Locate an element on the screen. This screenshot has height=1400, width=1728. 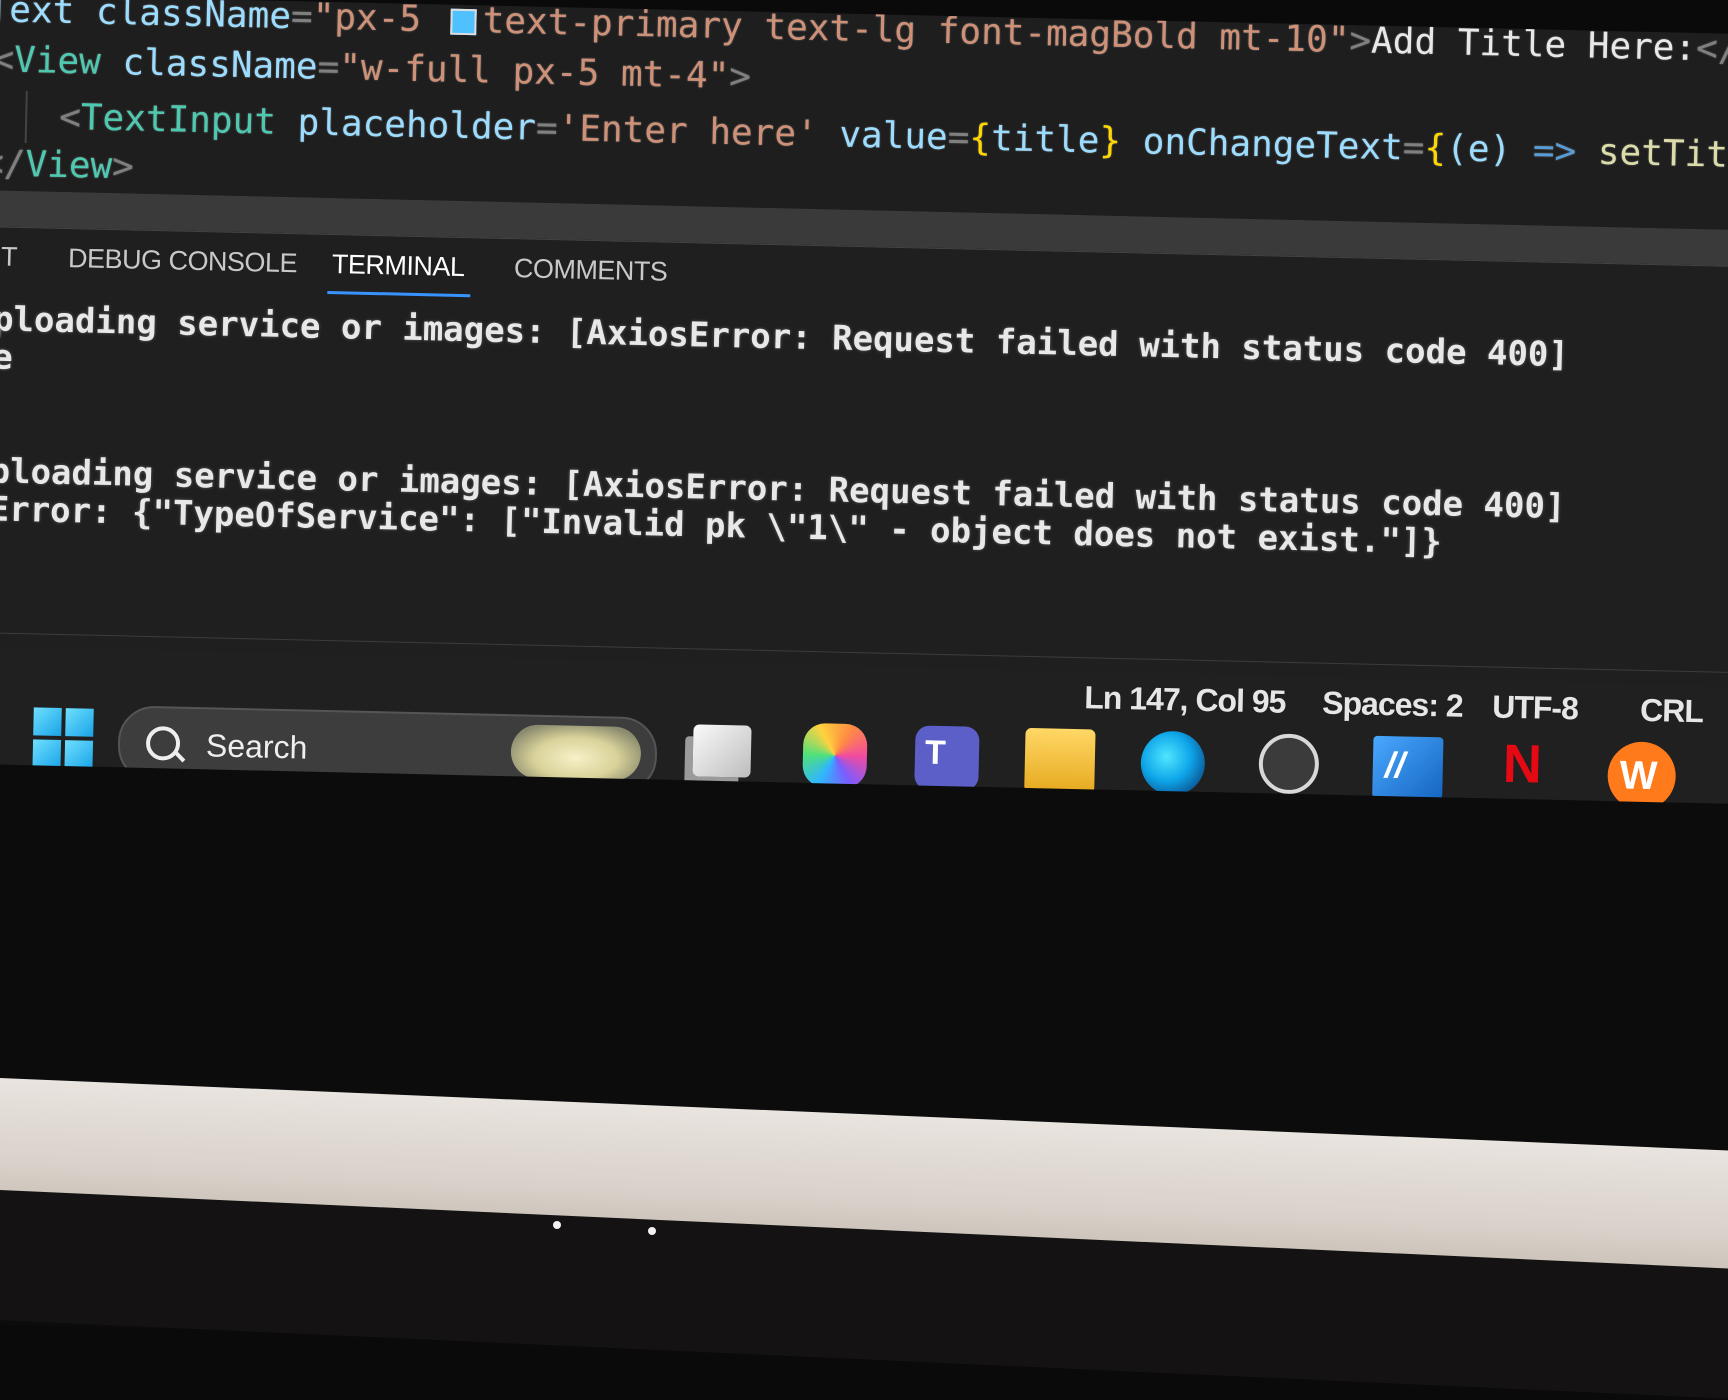
attr-name: value is located at coordinates (893, 136).